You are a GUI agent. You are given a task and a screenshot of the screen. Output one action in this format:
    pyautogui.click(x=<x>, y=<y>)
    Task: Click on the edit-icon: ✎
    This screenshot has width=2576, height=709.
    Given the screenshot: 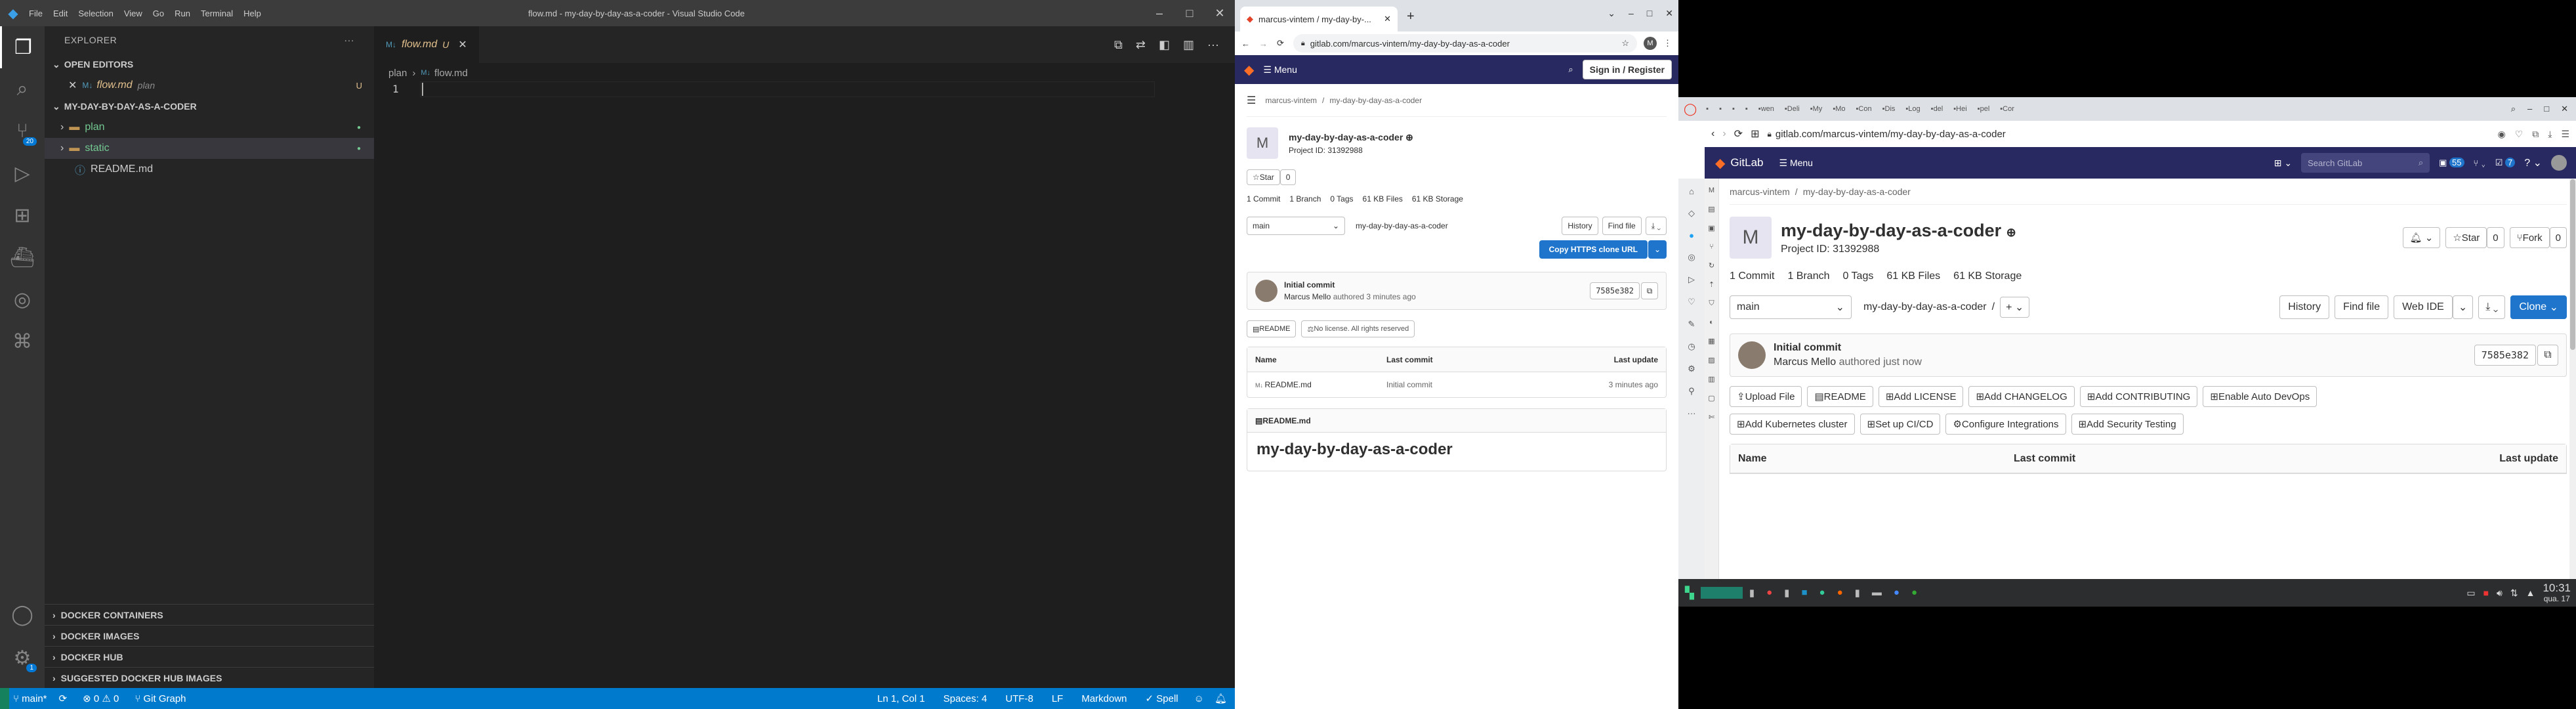 What is the action you would take?
    pyautogui.click(x=1691, y=324)
    